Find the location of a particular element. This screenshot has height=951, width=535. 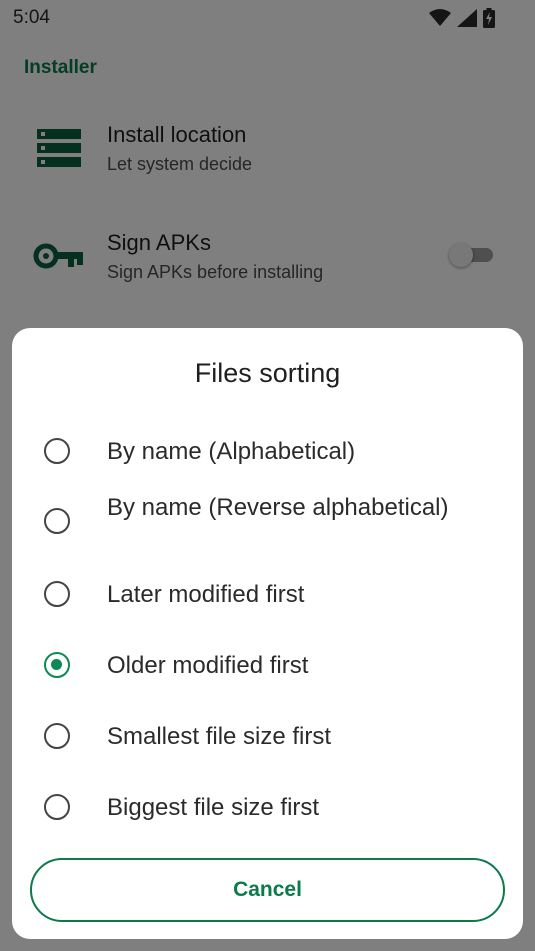

cancel-button: Cancel is located at coordinates (267, 890).